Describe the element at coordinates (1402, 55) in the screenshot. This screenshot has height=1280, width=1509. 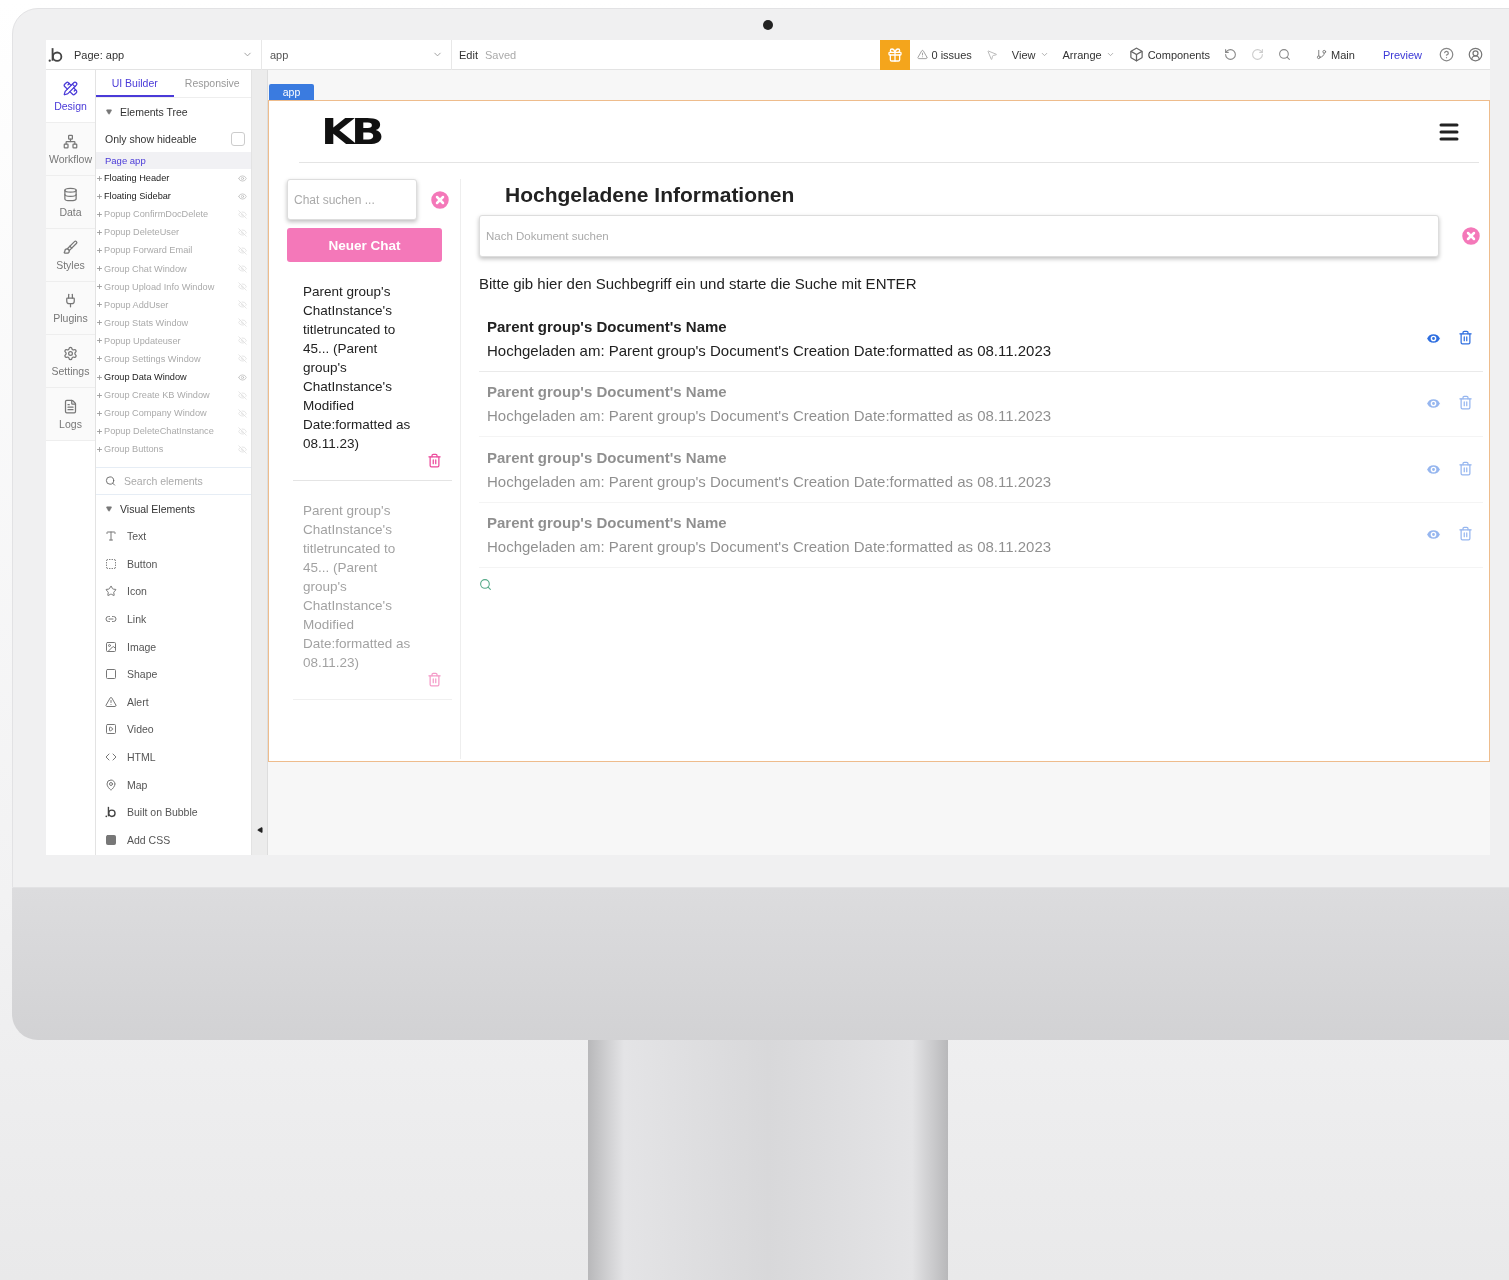
I see `preview-button: Preview` at that location.